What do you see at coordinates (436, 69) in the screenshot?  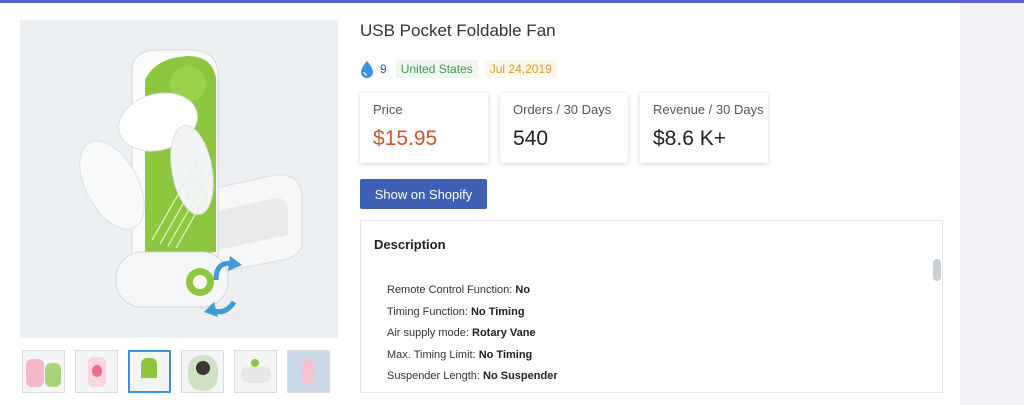 I see `country-badge: United States` at bounding box center [436, 69].